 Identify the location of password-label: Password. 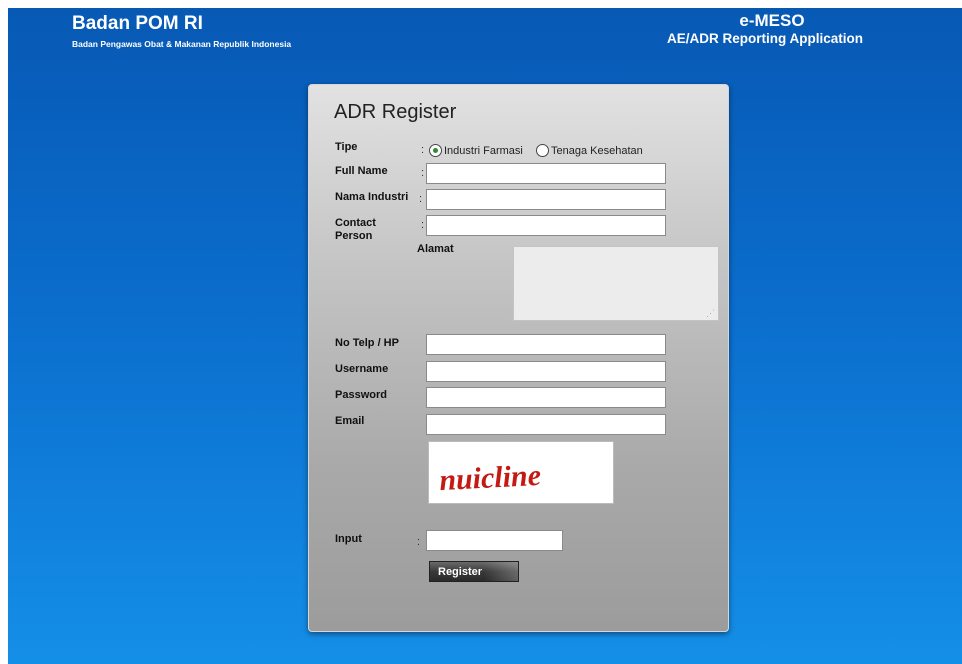
(361, 395).